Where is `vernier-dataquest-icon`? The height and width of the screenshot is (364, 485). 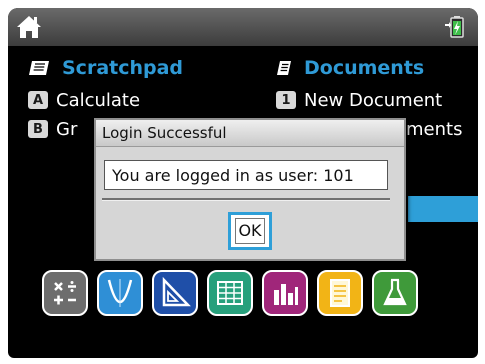 vernier-dataquest-icon is located at coordinates (395, 293).